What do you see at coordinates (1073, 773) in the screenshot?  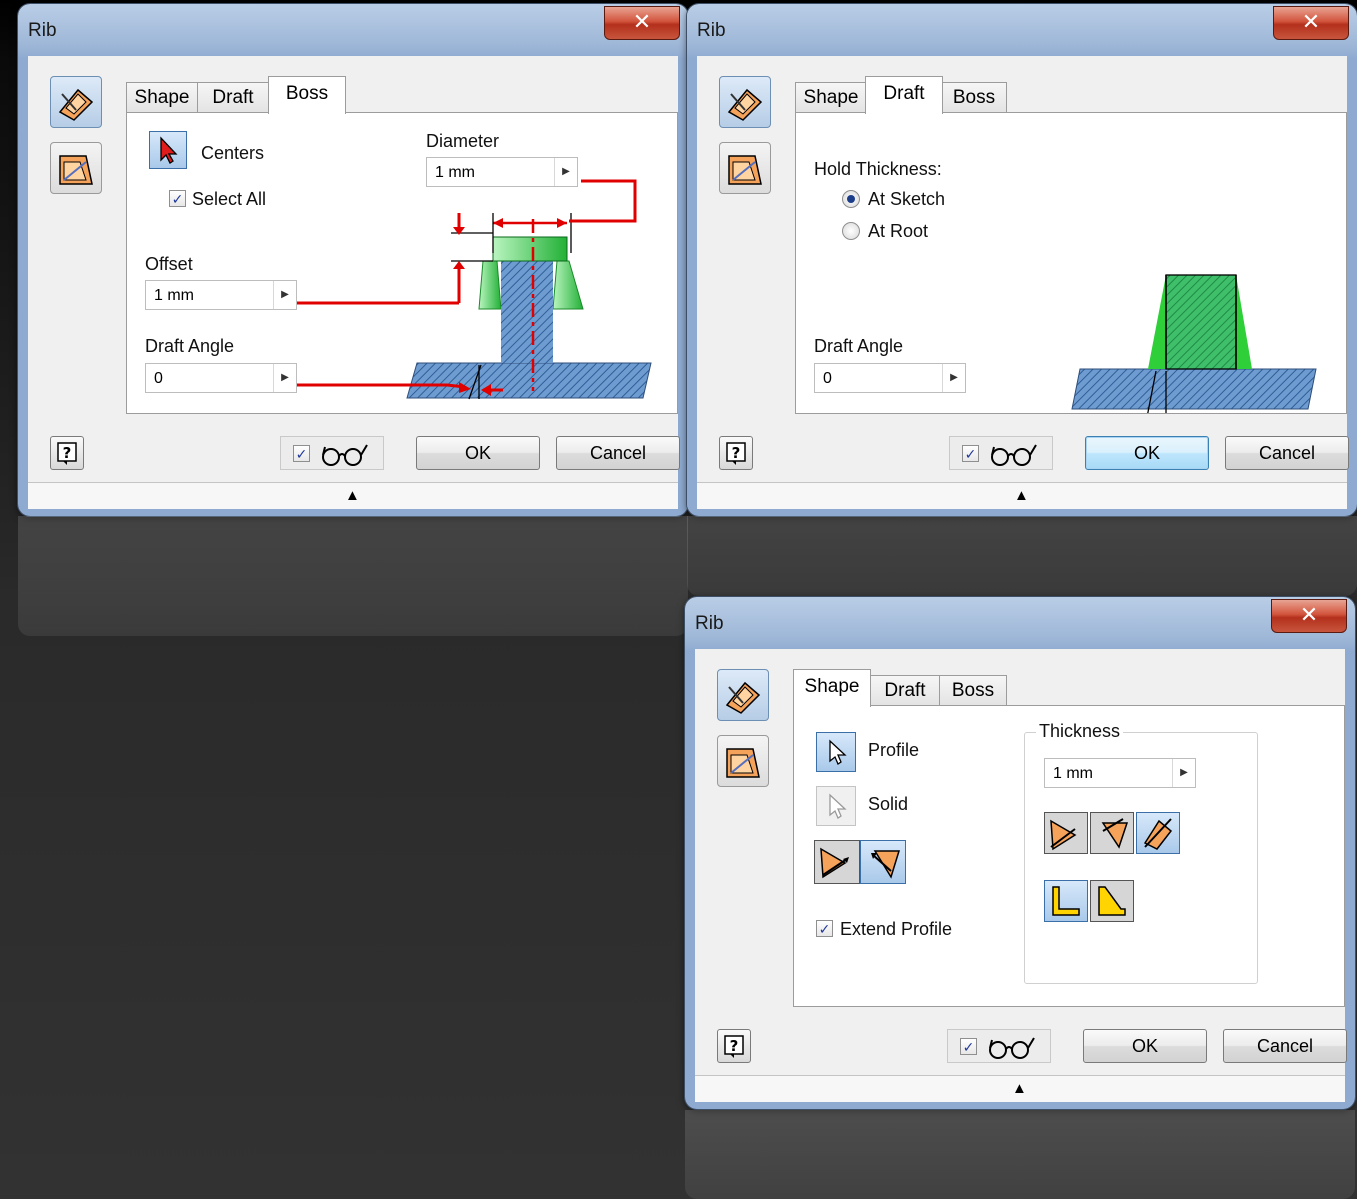 I see `thickness-value: 1 mm` at bounding box center [1073, 773].